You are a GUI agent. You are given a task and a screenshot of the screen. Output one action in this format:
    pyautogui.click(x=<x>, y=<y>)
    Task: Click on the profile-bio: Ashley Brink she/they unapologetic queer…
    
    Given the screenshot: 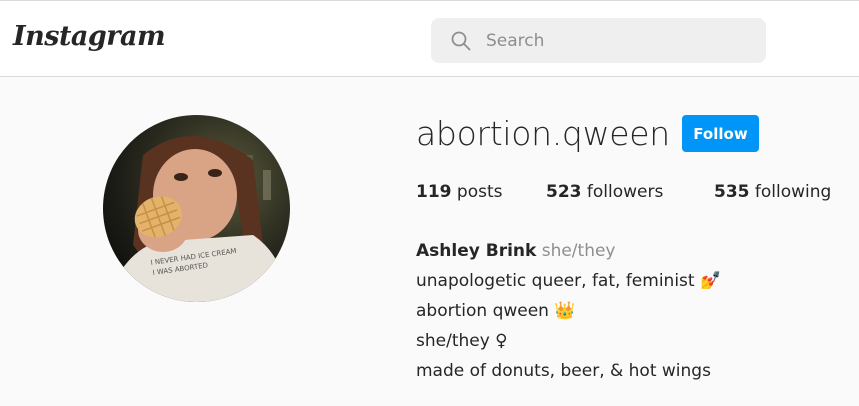 What is the action you would take?
    pyautogui.click(x=568, y=311)
    